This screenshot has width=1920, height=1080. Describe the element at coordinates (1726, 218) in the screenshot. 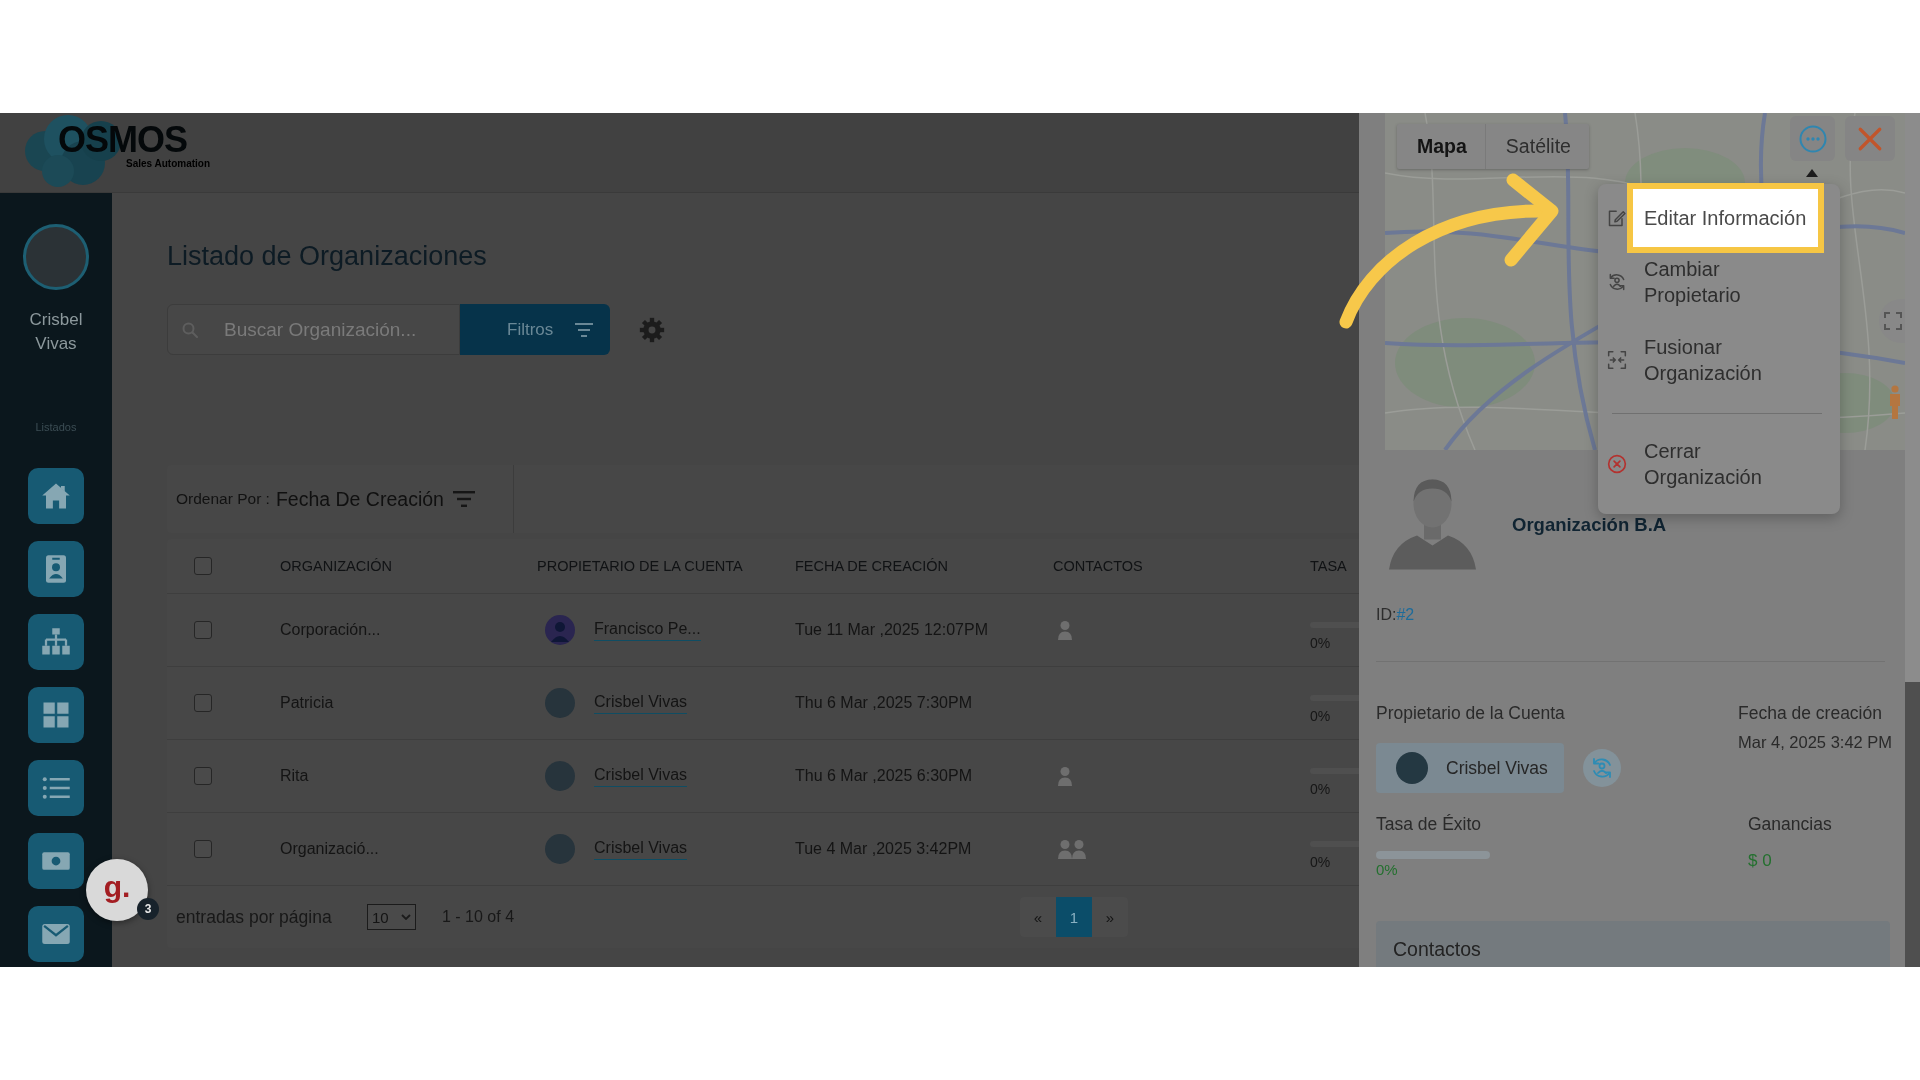

I see `menu-item: Editar Información` at that location.